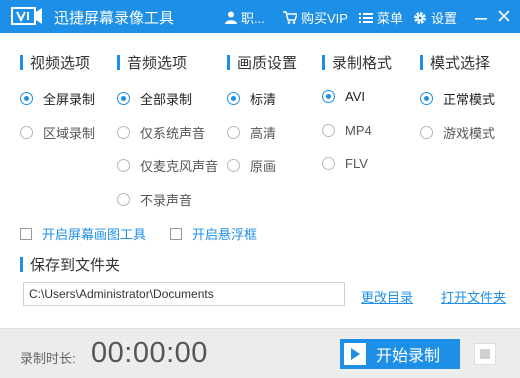 Image resolution: width=520 pixels, height=378 pixels. Describe the element at coordinates (324, 18) in the screenshot. I see `vip-label: 购买VIP` at that location.